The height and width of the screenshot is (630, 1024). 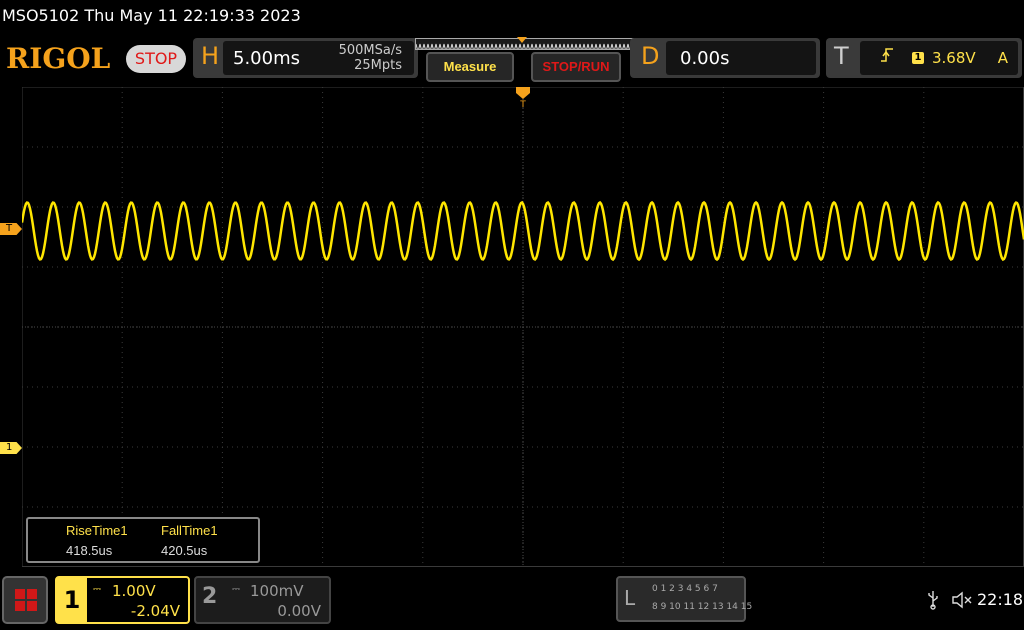 What do you see at coordinates (189, 540) in the screenshot?
I see `measurement-fall: FallTime1 420.5us` at bounding box center [189, 540].